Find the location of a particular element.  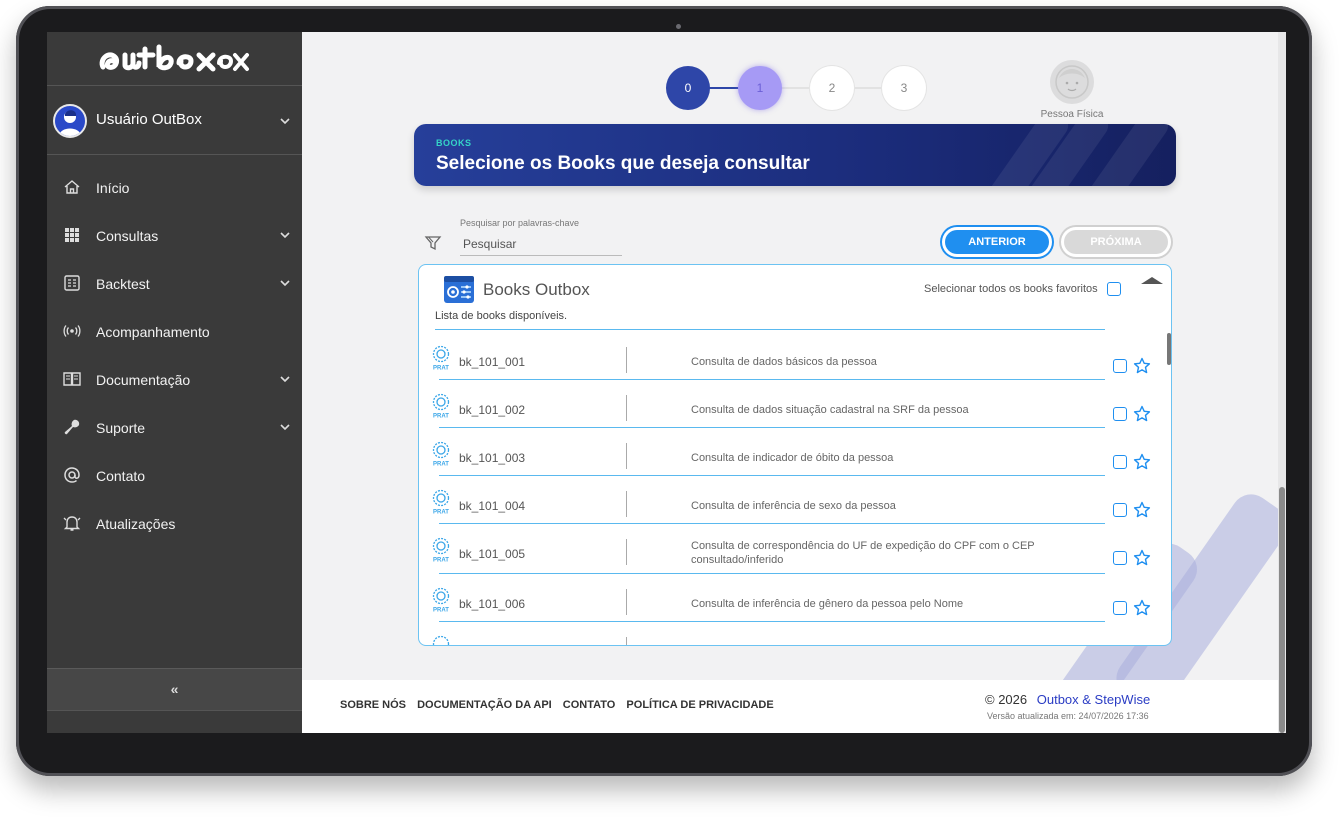

copyright-text: © 2026 is located at coordinates (1006, 699).